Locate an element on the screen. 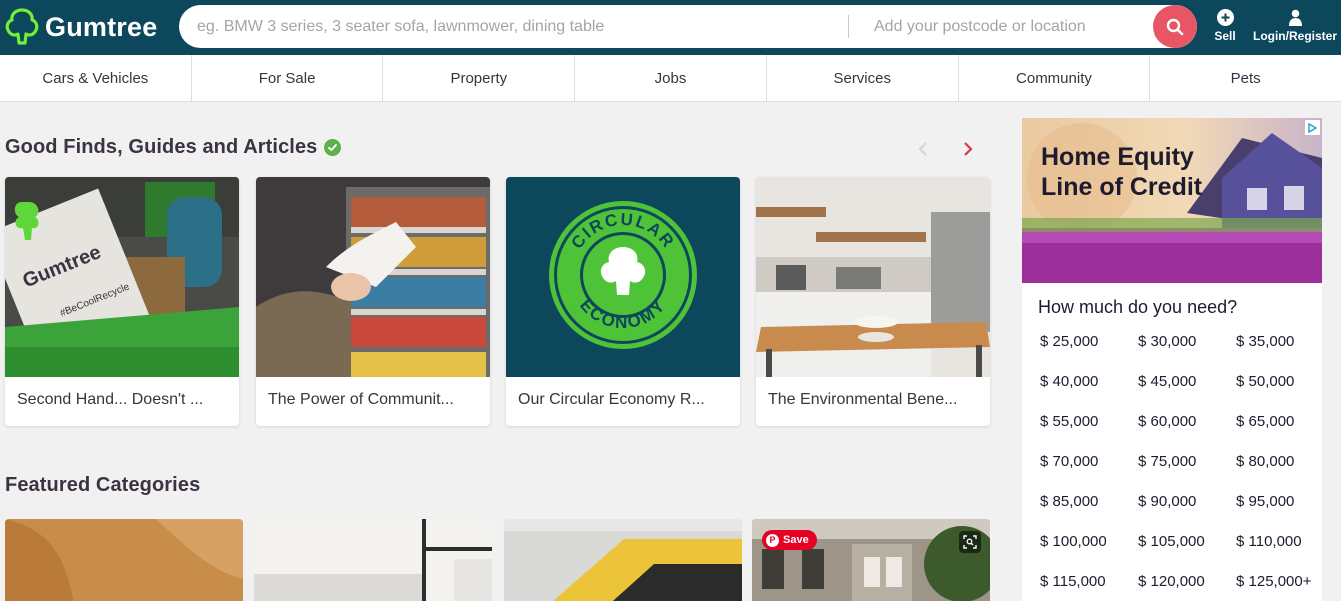  ad-amount-option: $ 30,000 is located at coordinates (1187, 342).